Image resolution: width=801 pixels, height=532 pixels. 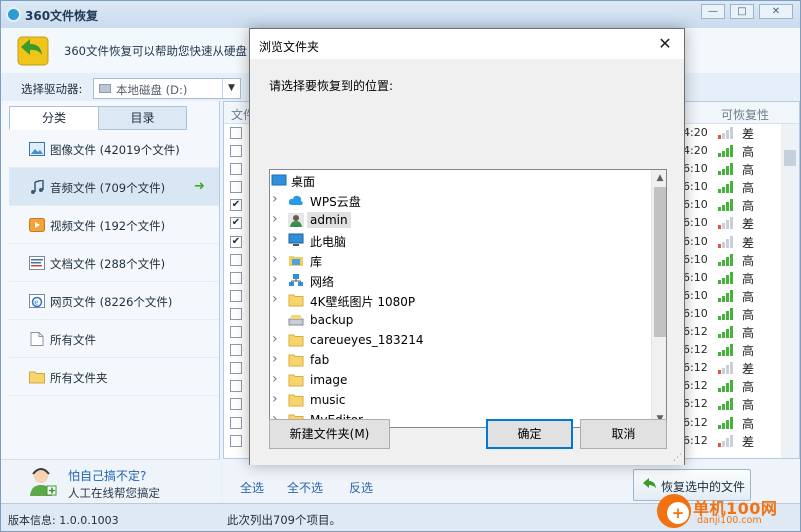 I want to click on folder-tree-label: WPS云盘, so click(x=335, y=202).